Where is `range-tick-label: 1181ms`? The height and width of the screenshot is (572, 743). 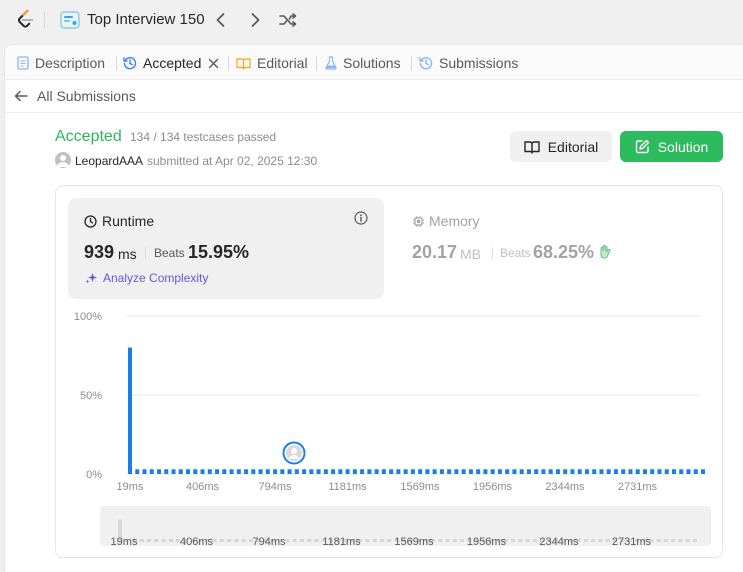 range-tick-label: 1181ms is located at coordinates (341, 542).